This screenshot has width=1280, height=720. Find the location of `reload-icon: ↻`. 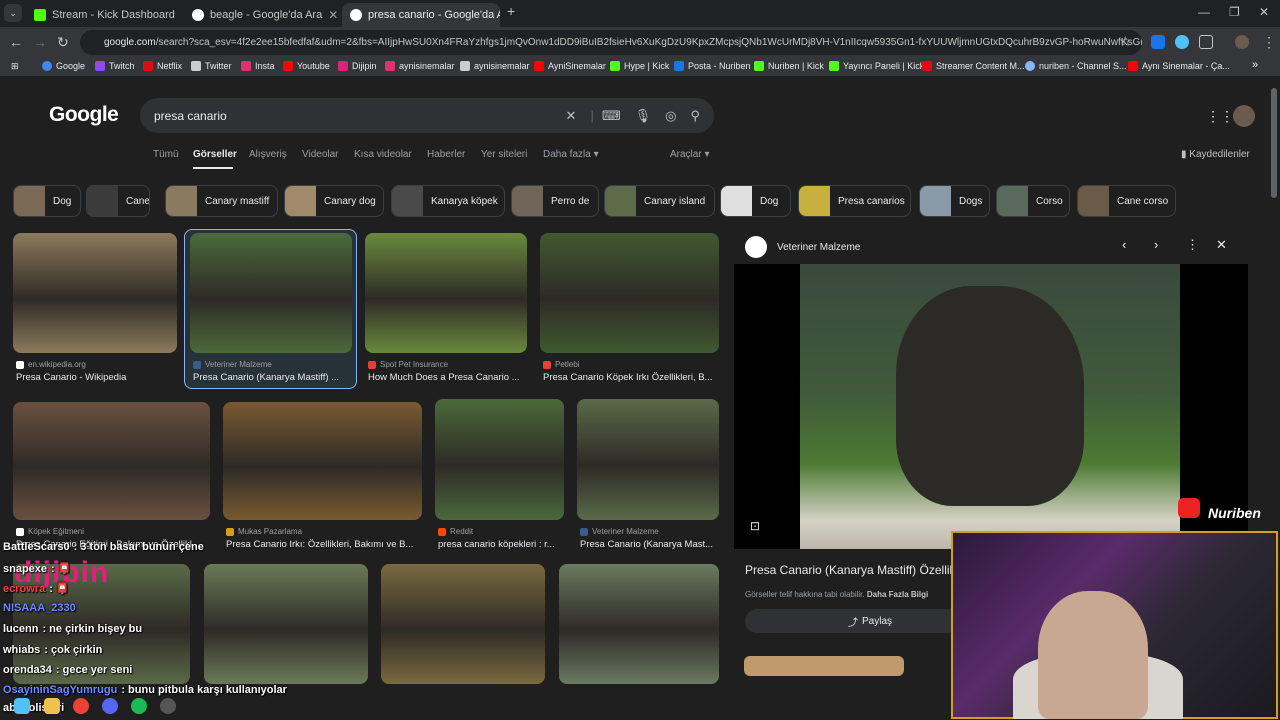

reload-icon: ↻ is located at coordinates (63, 42).